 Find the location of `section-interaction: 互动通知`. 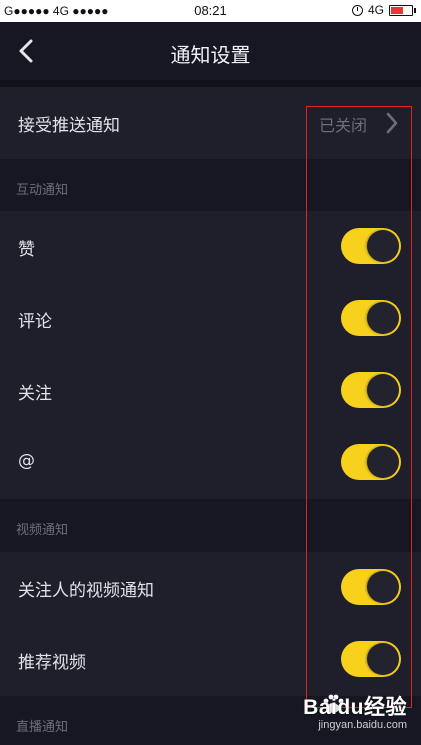

section-interaction: 互动通知 is located at coordinates (210, 185).